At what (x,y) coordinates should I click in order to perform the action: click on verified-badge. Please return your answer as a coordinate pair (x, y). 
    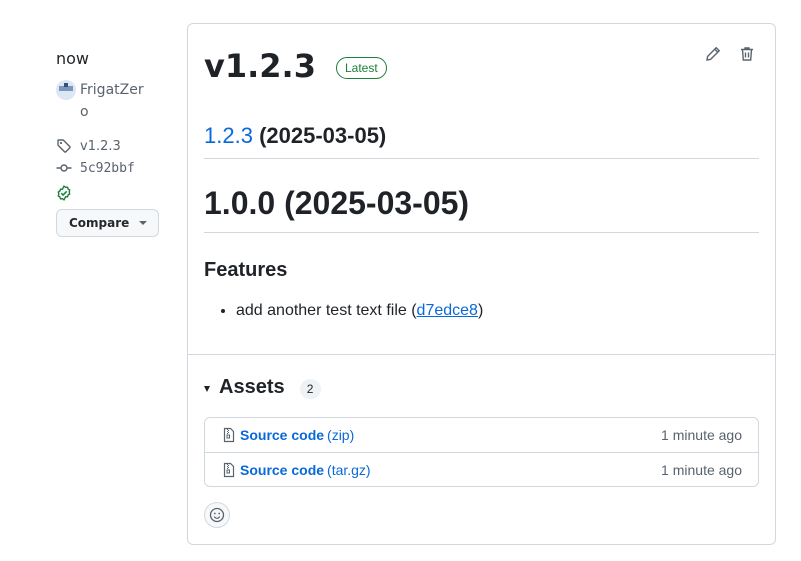
    Looking at the image, I should click on (111, 193).